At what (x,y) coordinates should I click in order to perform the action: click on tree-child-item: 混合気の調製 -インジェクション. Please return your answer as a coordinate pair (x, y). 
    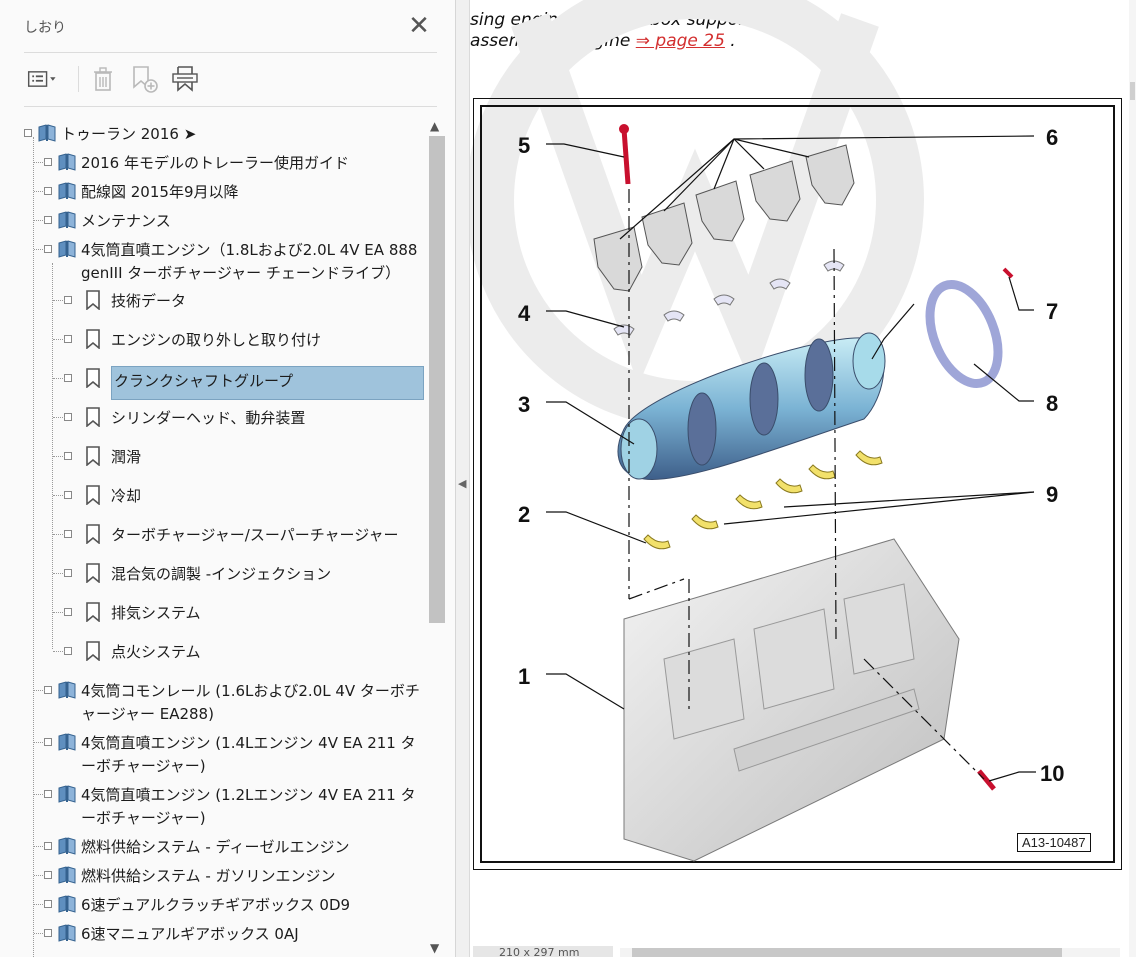
    Looking at the image, I should click on (244, 572).